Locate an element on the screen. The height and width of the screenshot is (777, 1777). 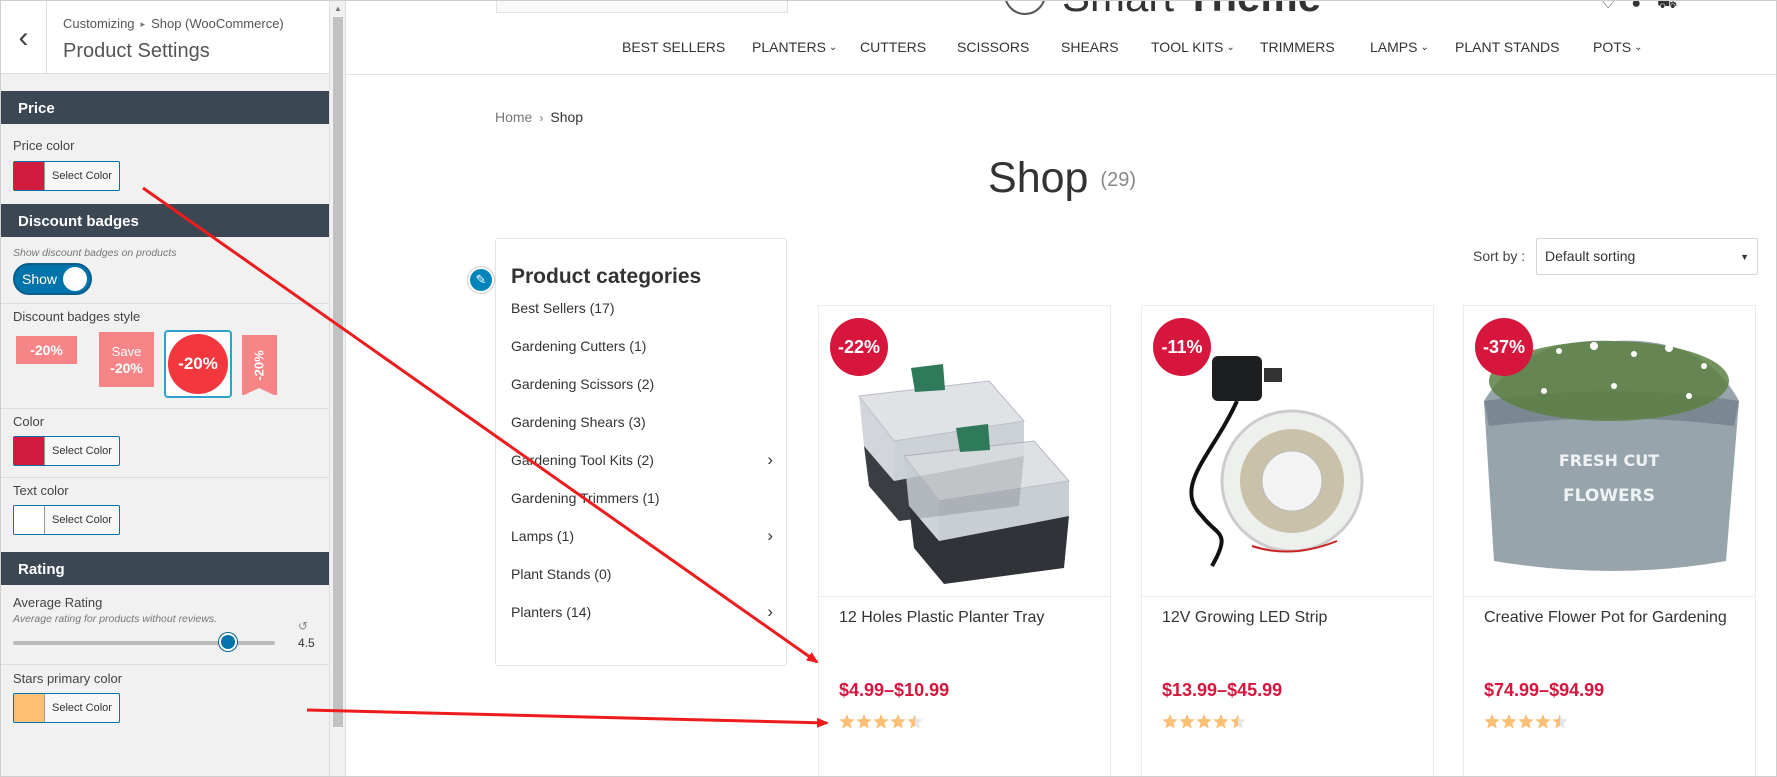
badge-style-2-save: Save is located at coordinates (126, 351).